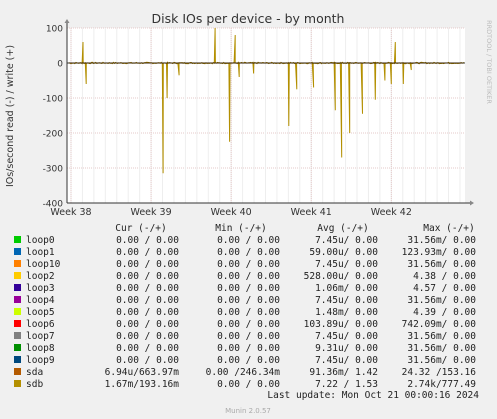  Describe the element at coordinates (10, 116) in the screenshot. I see `y-axis-label: IOs/second read (-) / write (+)` at that location.